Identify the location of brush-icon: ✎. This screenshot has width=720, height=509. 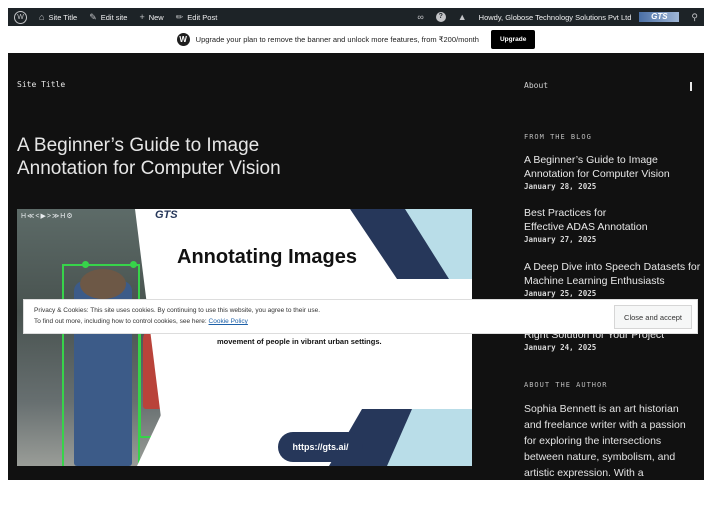
(93, 16).